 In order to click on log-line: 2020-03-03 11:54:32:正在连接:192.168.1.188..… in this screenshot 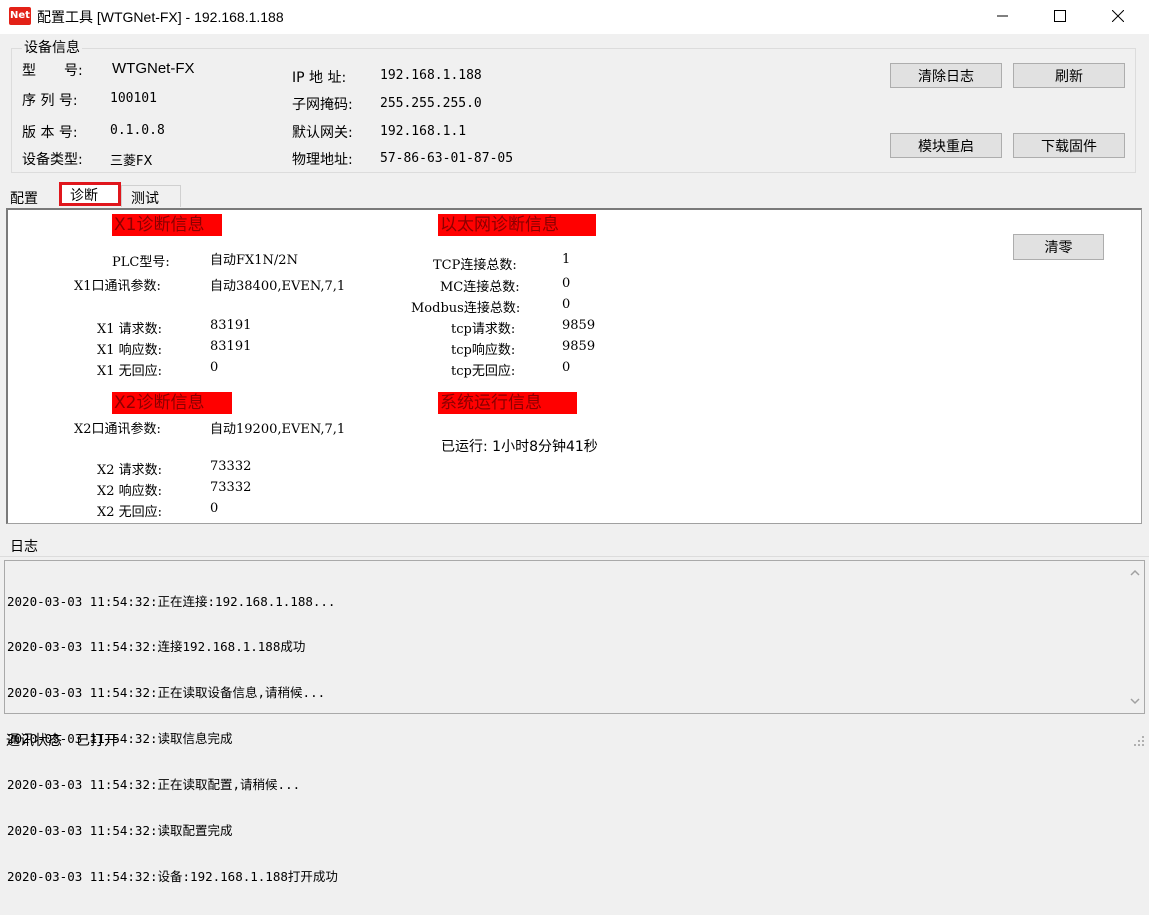, I will do `click(171, 601)`.